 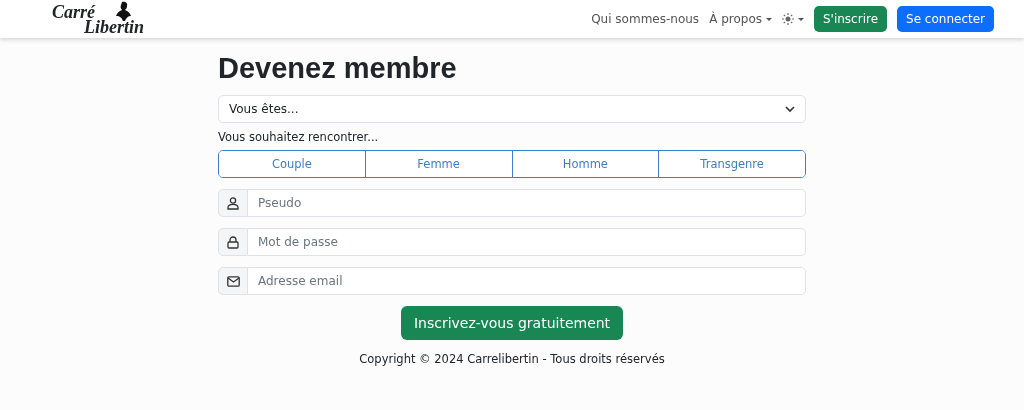 I want to click on submit-button: Inscrivez-vous gratuitement, so click(x=512, y=323).